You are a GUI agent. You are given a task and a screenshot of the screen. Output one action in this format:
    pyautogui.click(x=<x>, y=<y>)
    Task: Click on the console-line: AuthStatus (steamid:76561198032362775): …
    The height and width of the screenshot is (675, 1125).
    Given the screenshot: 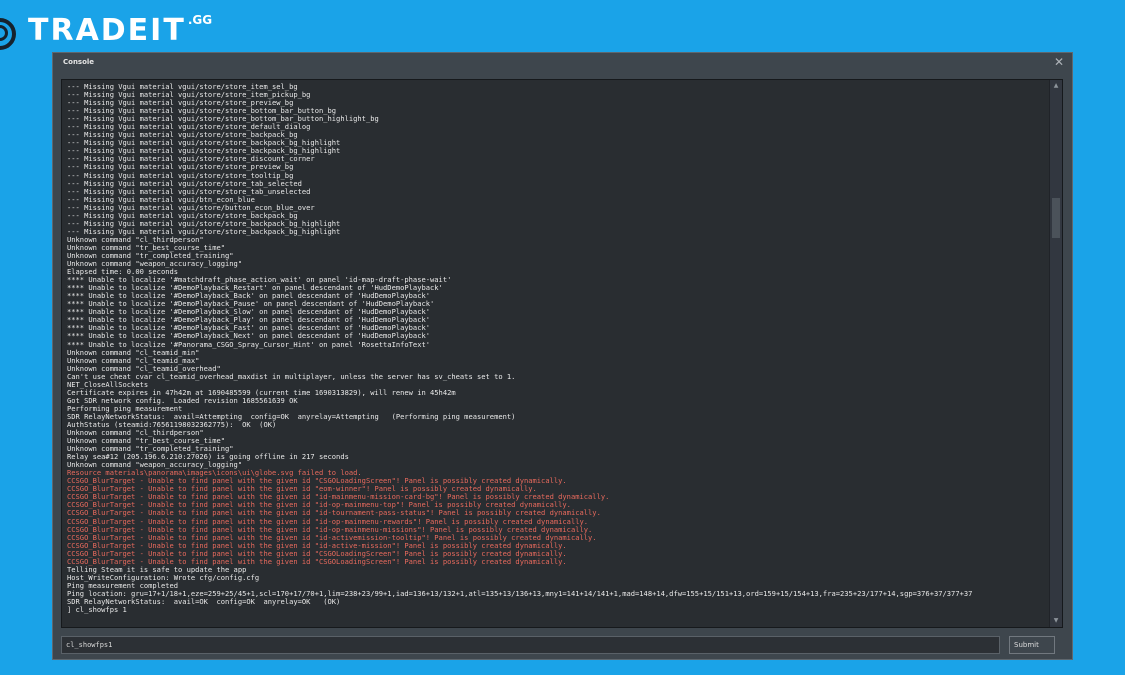 What is the action you would take?
    pyautogui.click(x=172, y=424)
    